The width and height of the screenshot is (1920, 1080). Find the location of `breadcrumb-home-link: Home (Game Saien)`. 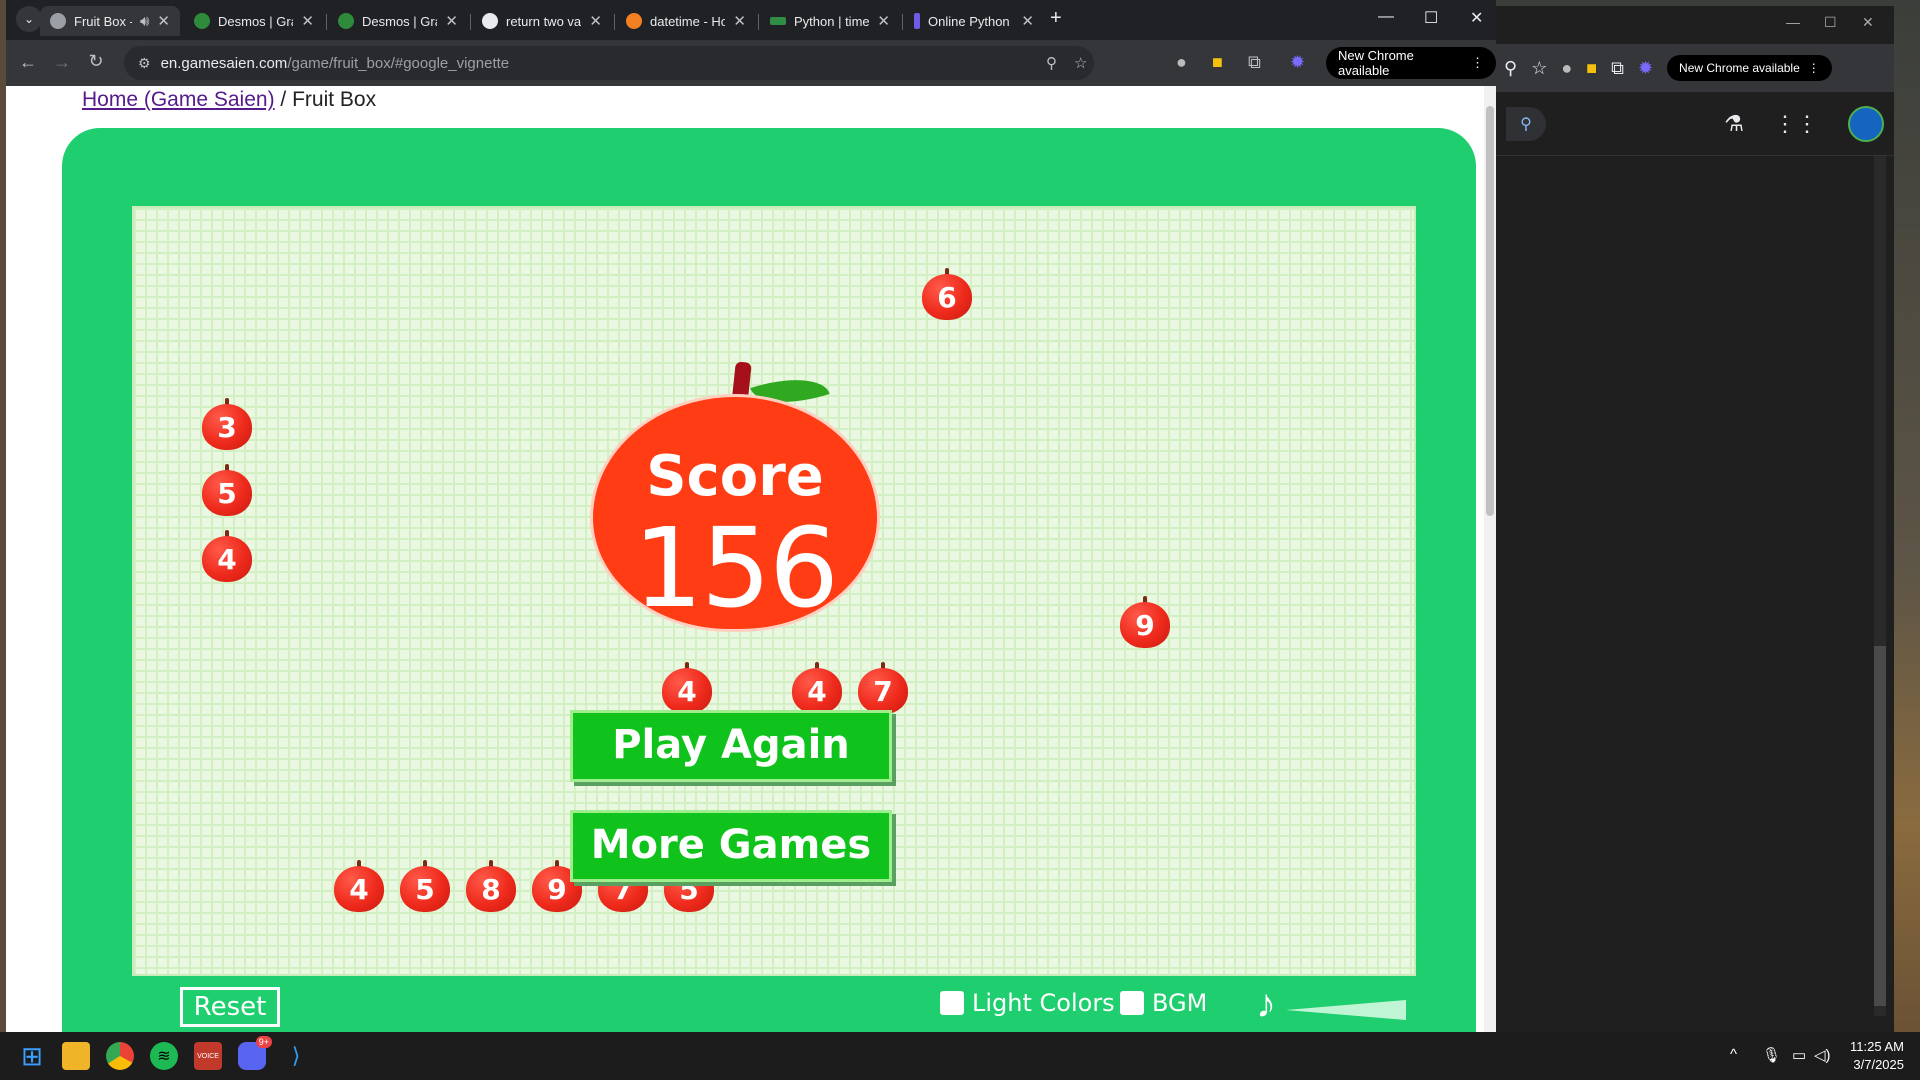

breadcrumb-home-link: Home (Game Saien) is located at coordinates (178, 99).